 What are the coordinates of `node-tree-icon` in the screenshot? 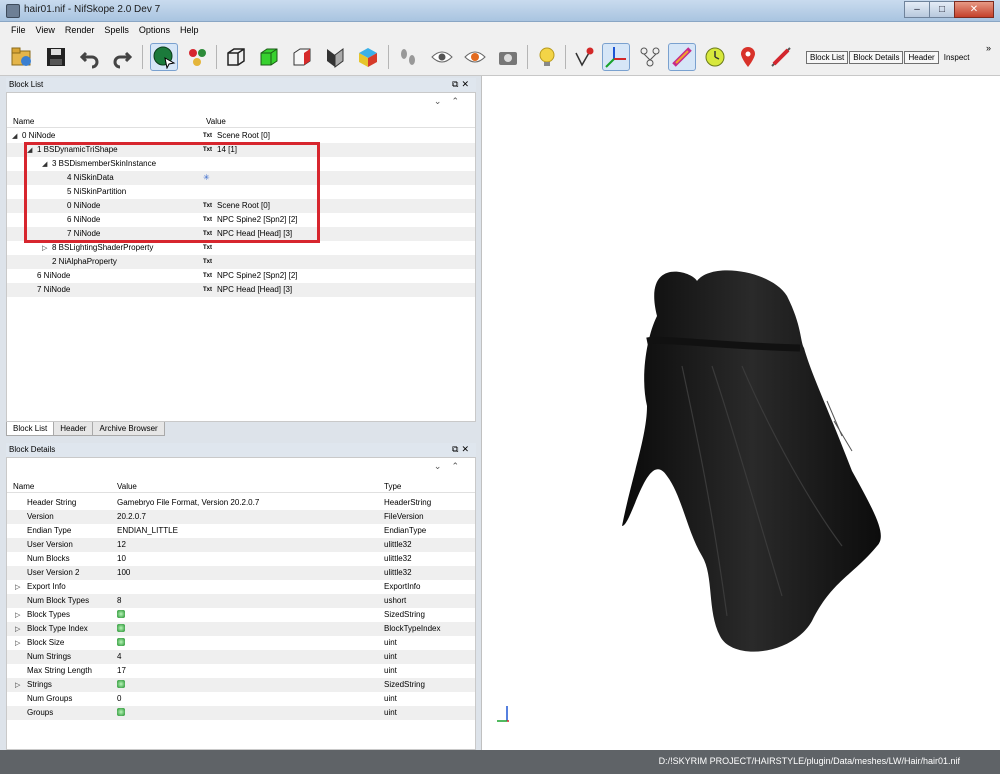 It's located at (650, 57).